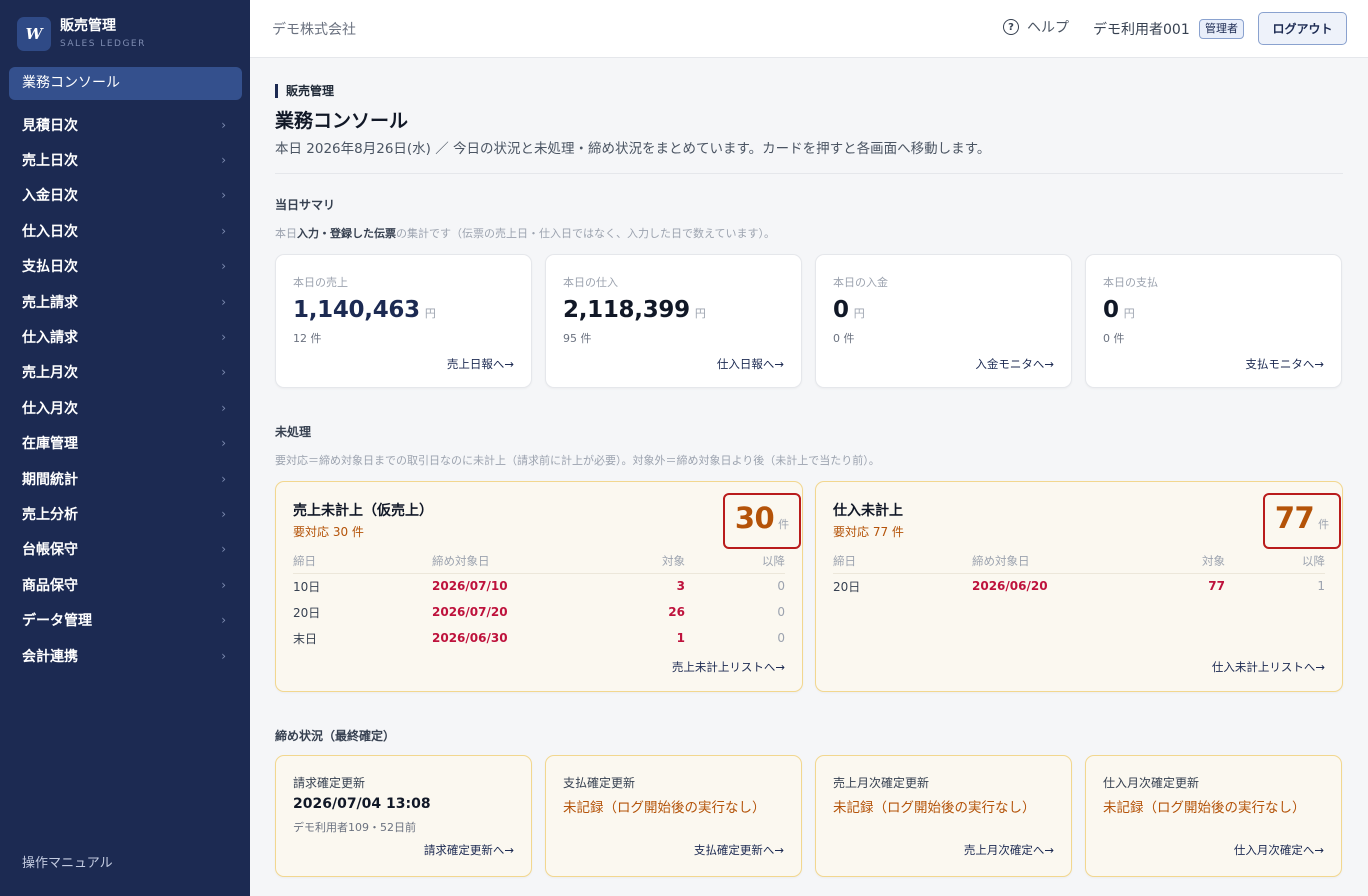 The height and width of the screenshot is (896, 1368). I want to click on help-icon: ?, so click(1011, 27).